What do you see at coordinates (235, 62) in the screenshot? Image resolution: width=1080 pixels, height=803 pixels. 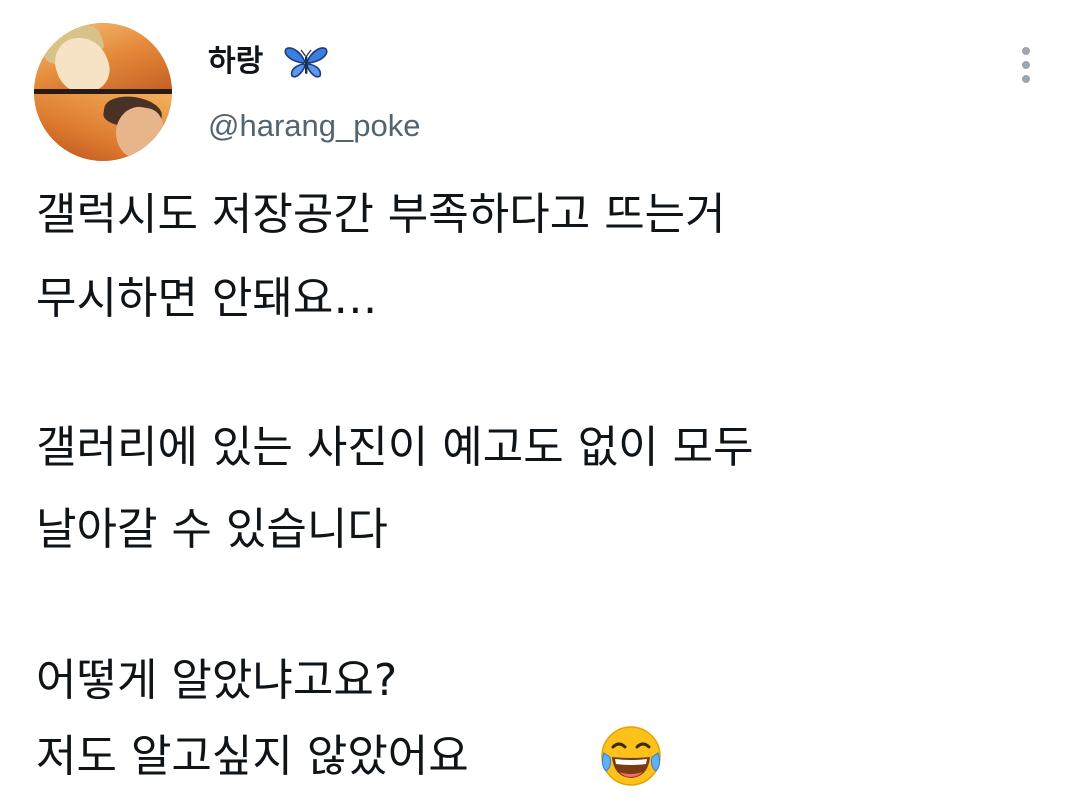 I see `display-name: 하랑` at bounding box center [235, 62].